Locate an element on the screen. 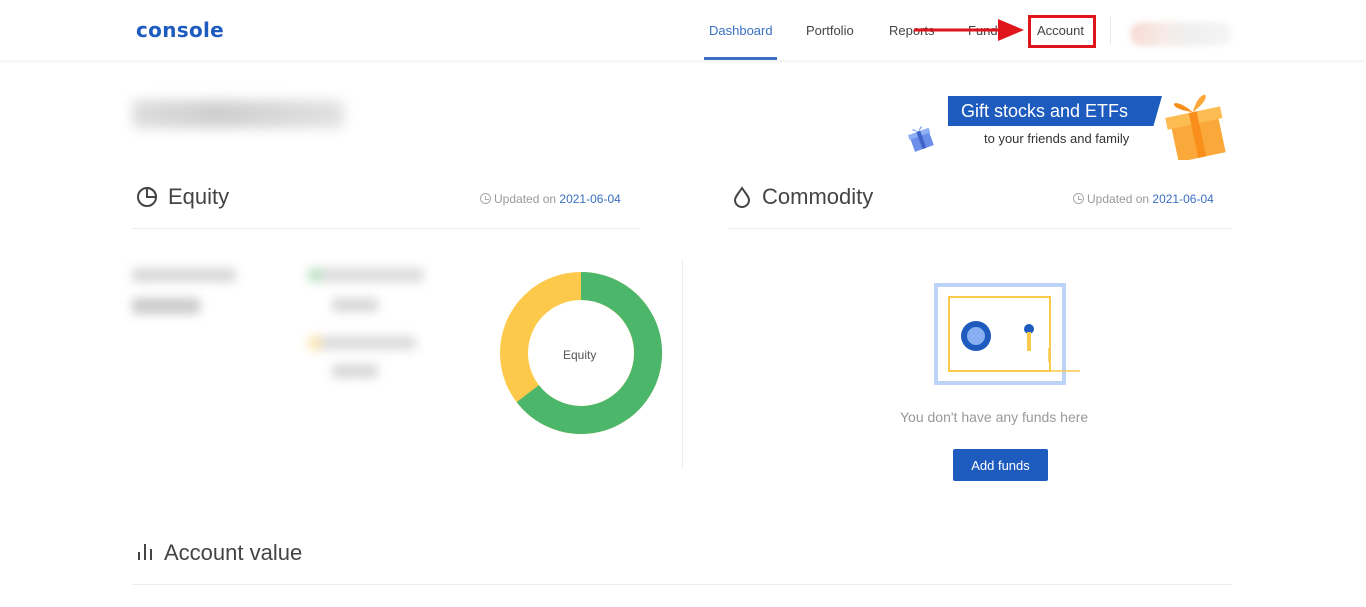 The height and width of the screenshot is (607, 1366). pie-chart-icon is located at coordinates (147, 196).